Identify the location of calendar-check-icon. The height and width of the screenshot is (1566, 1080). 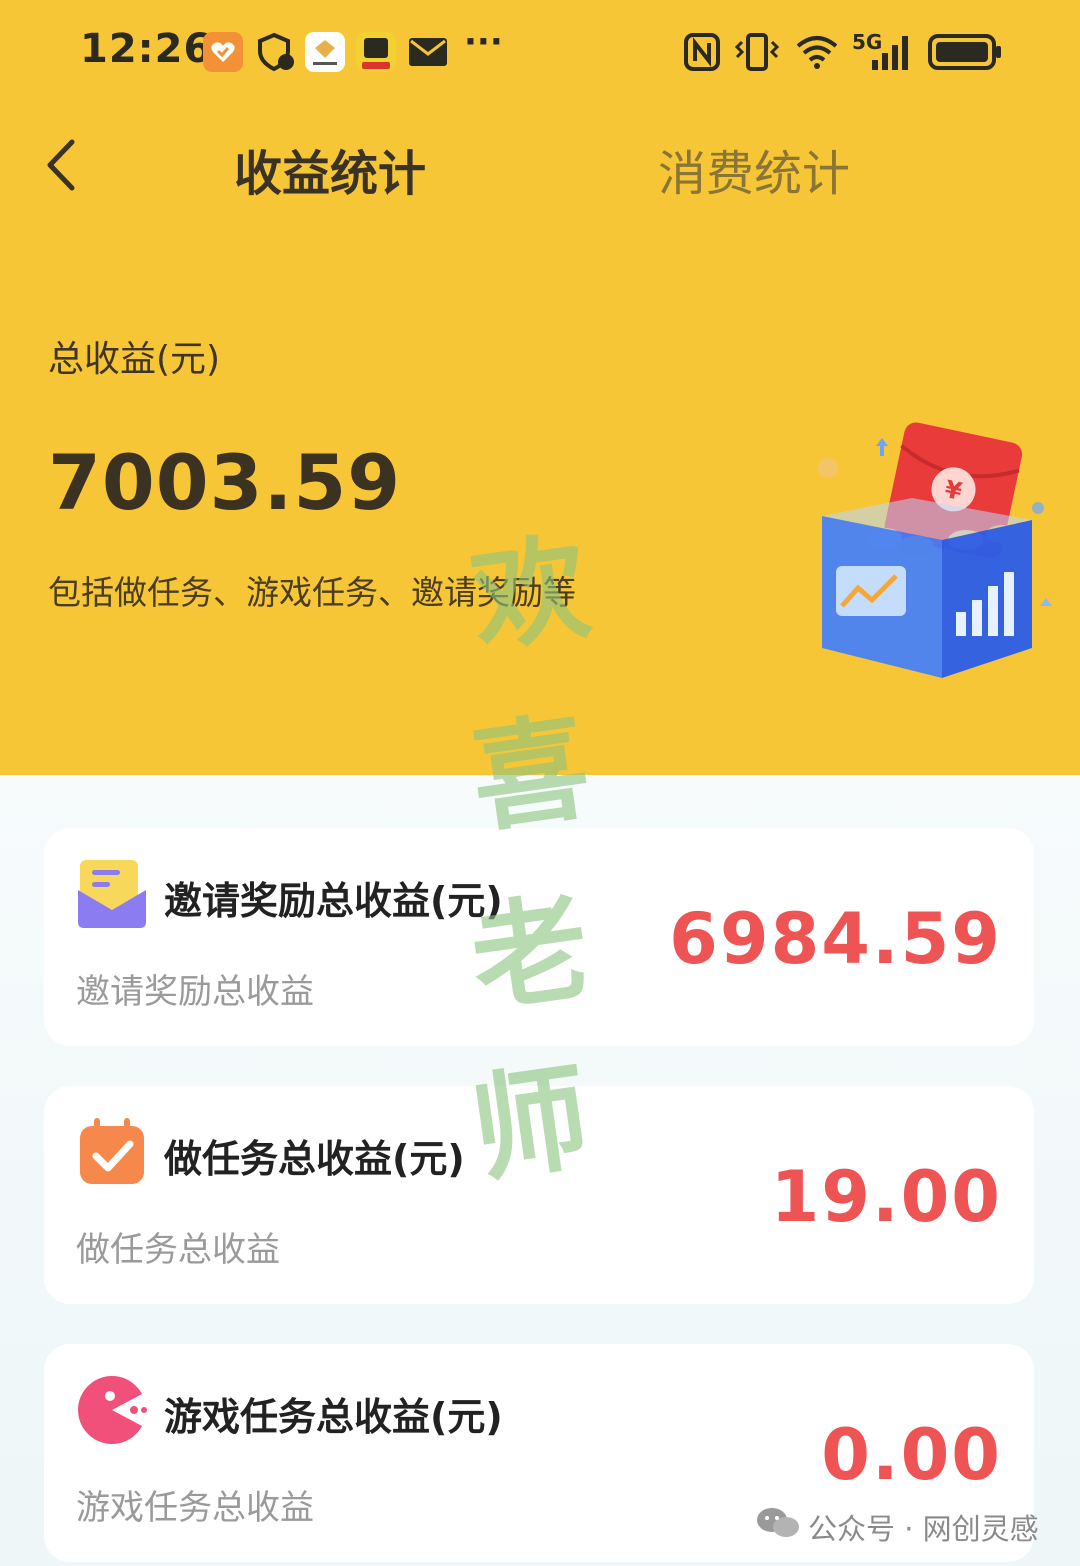
(112, 1151).